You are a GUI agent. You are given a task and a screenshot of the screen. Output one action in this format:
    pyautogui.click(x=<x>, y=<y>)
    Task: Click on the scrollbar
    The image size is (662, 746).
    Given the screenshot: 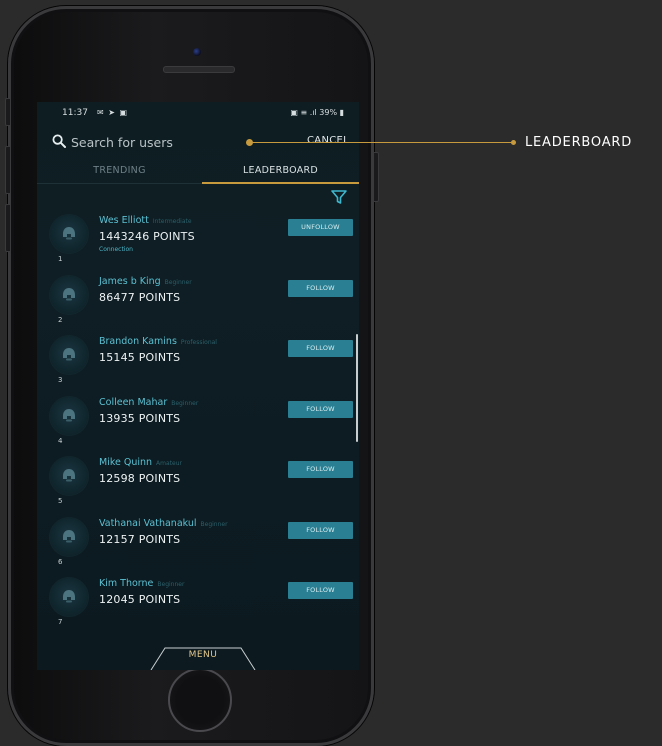 What is the action you would take?
    pyautogui.click(x=357, y=388)
    